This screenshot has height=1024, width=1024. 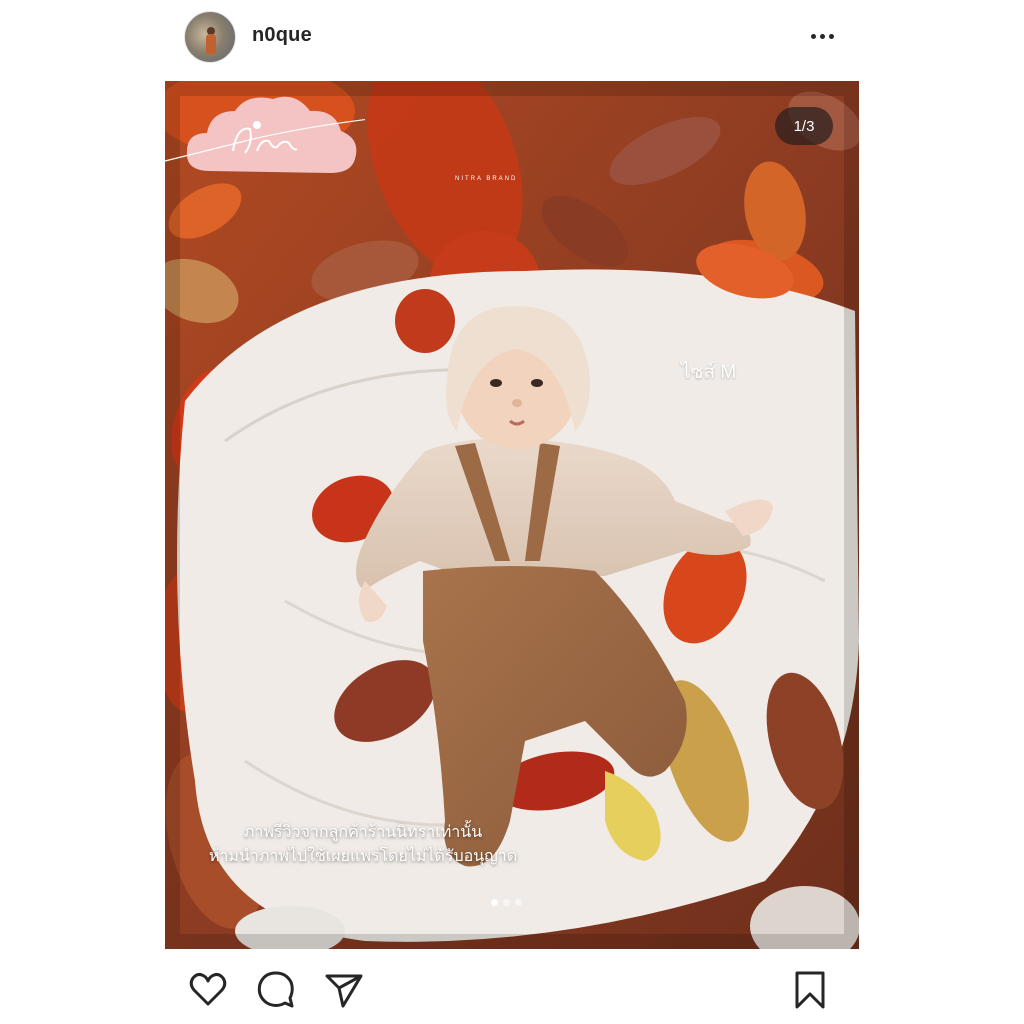 I want to click on size-label: ไซส์ M, so click(x=709, y=372).